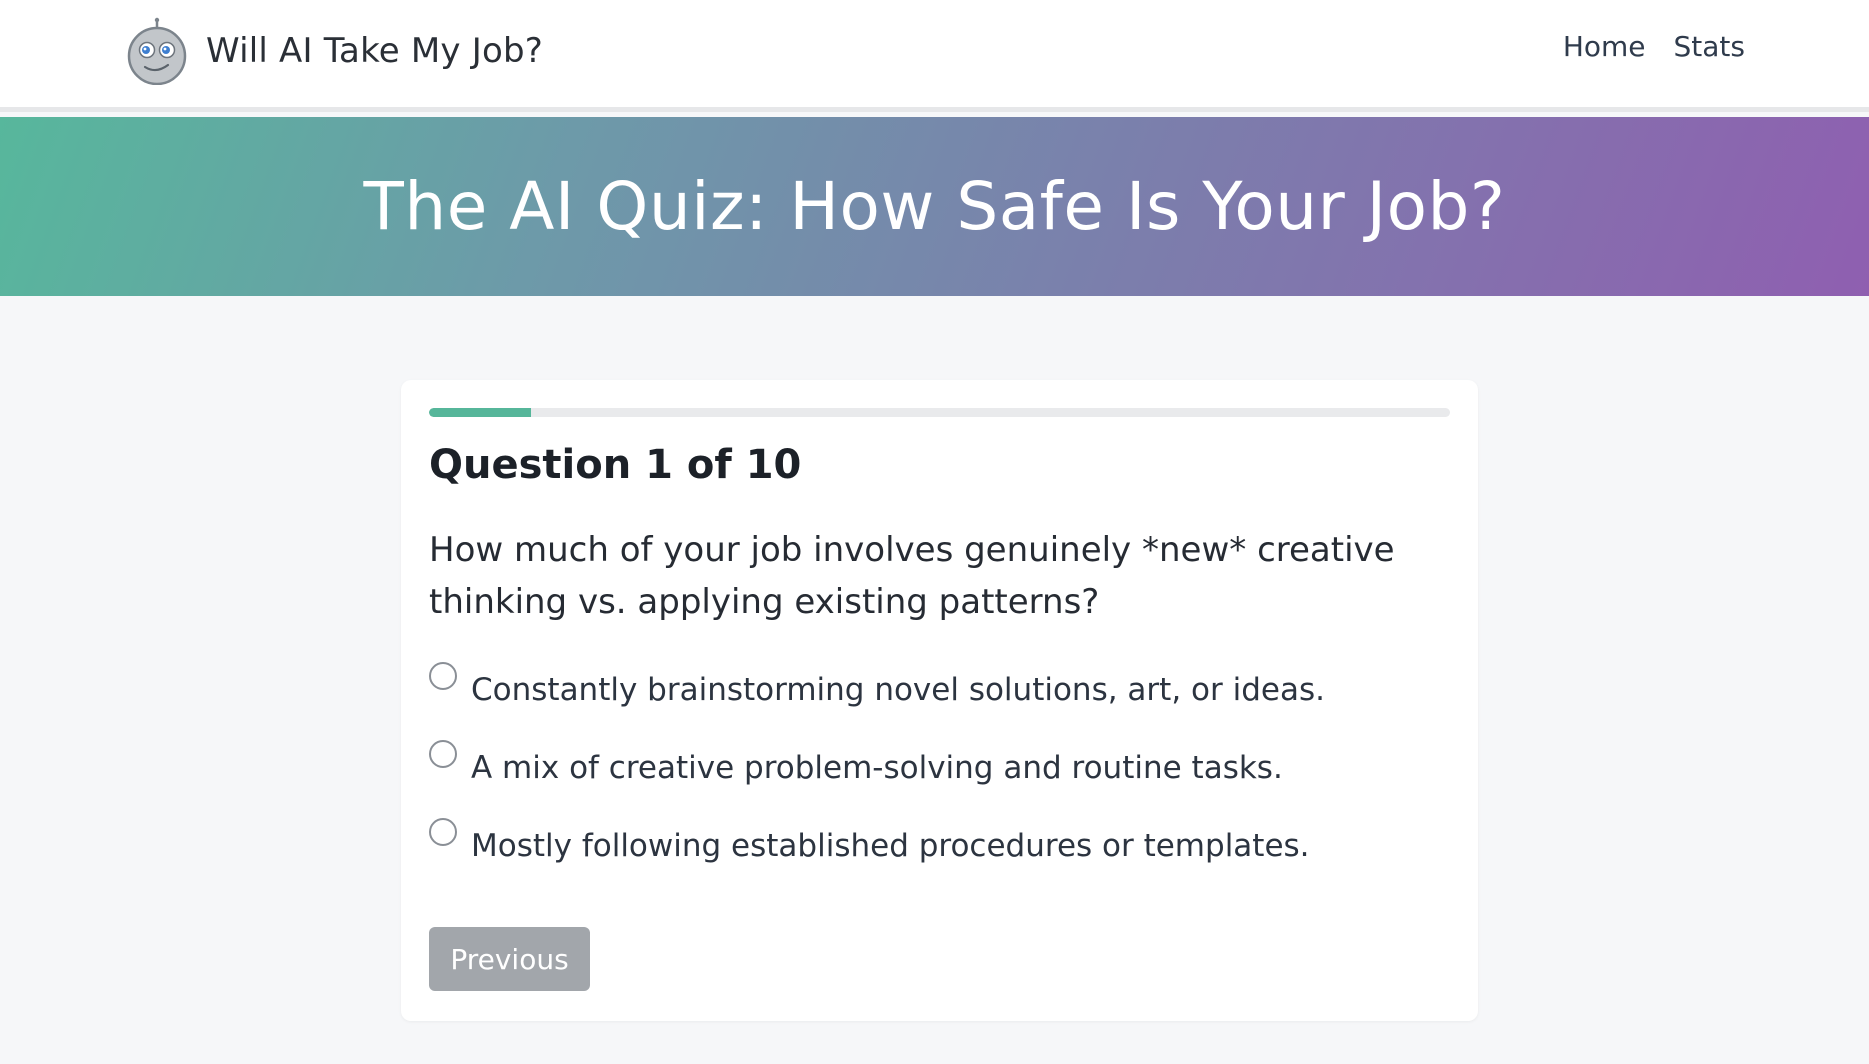  I want to click on question-counter: Question 1 of 10, so click(615, 465).